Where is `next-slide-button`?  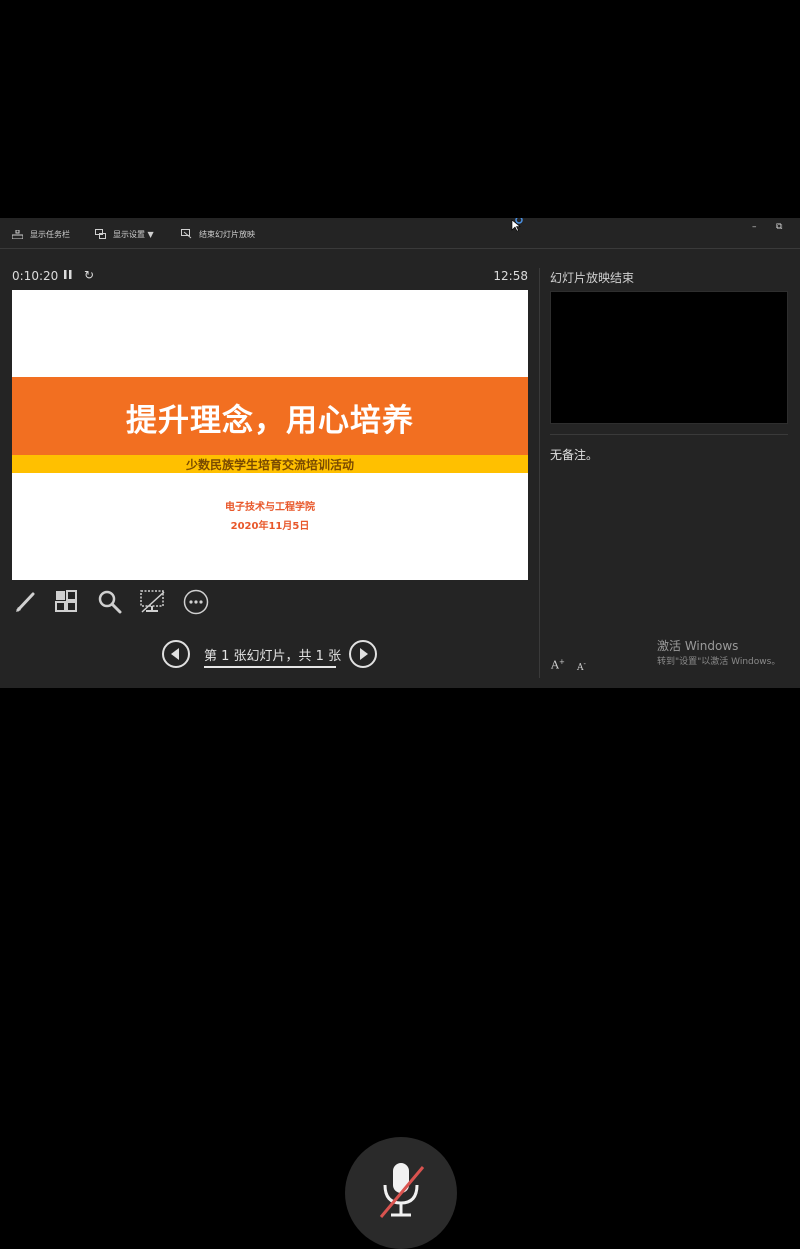 next-slide-button is located at coordinates (363, 654).